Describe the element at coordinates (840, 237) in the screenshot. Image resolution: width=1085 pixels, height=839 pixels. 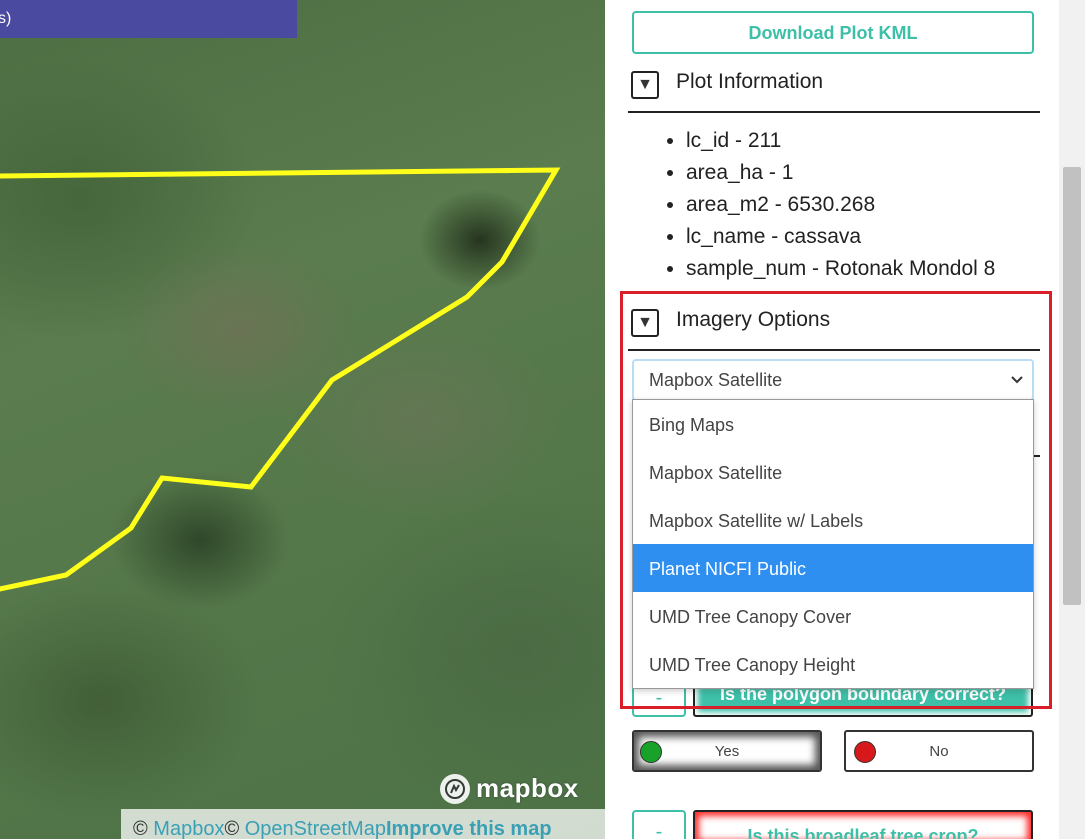
I see `list-item: lc_name - cassava` at that location.